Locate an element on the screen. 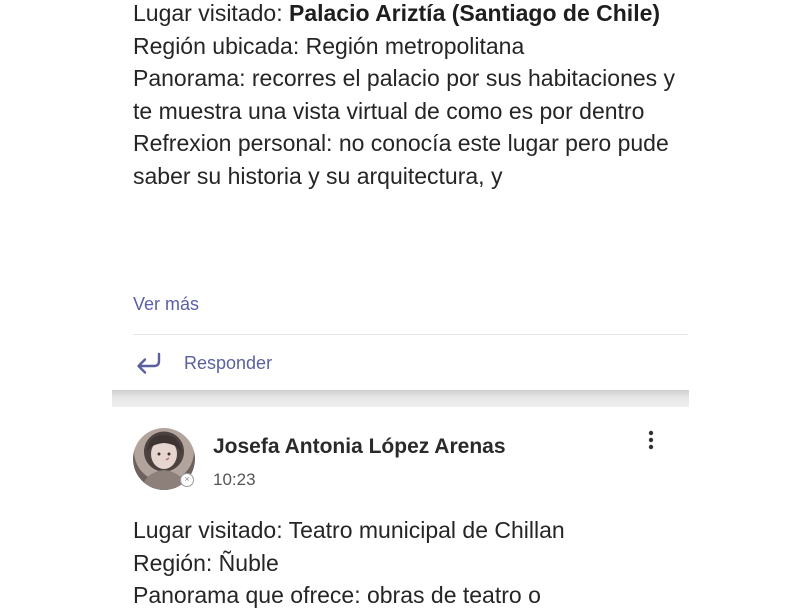  status-away-icon: × is located at coordinates (187, 480).